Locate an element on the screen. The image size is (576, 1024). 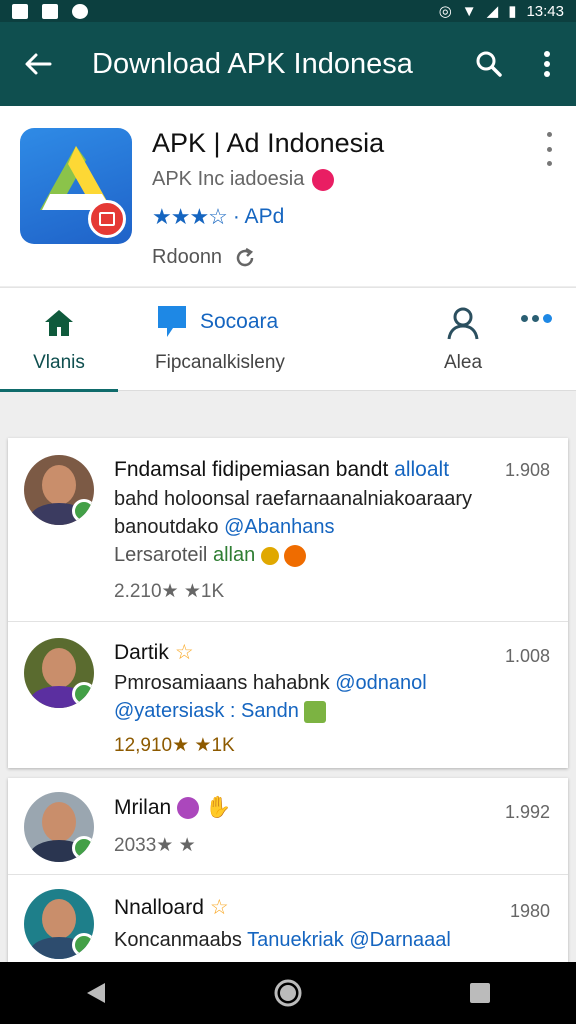
photo-notification-icon is located at coordinates (50, 11).